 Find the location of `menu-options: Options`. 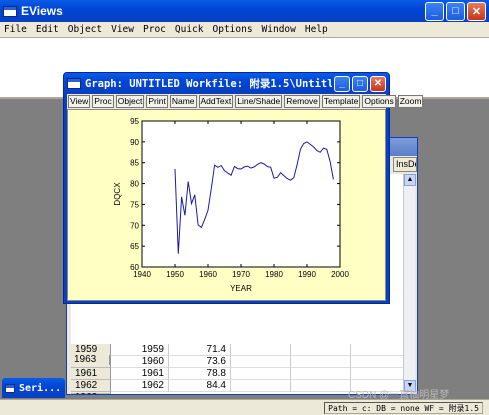

menu-options: Options is located at coordinates (233, 29).